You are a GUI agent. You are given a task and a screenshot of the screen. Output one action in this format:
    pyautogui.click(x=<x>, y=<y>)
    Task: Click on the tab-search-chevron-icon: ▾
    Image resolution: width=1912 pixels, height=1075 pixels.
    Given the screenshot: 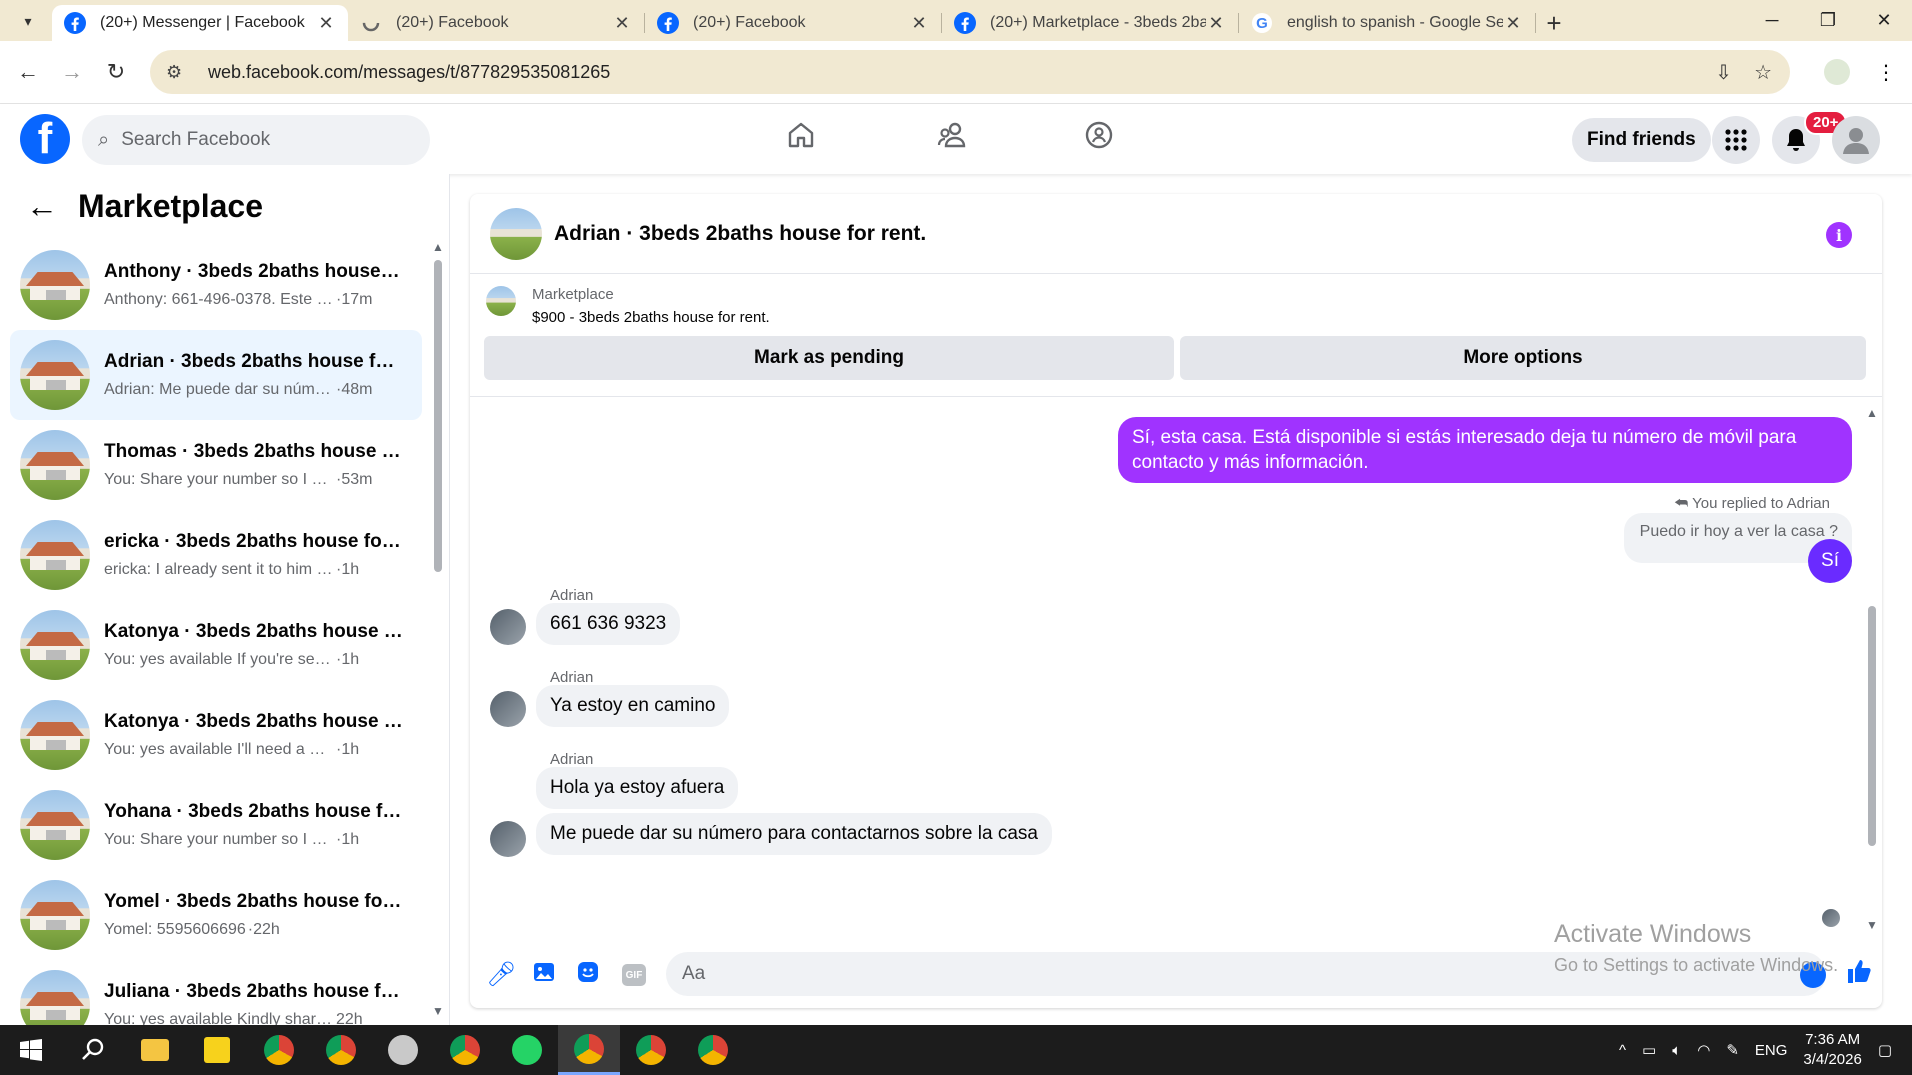 What is the action you would take?
    pyautogui.click(x=28, y=21)
    